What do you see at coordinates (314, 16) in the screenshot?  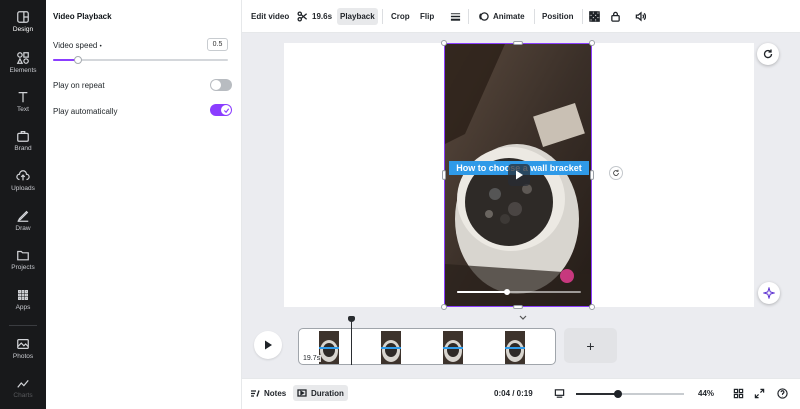 I see `trim-button: 19.6s` at bounding box center [314, 16].